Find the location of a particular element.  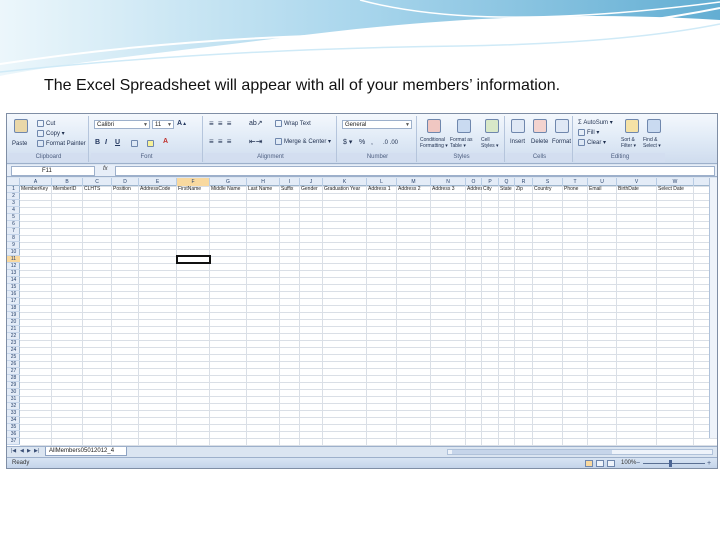

header-cell: MemberID is located at coordinates (67, 189).